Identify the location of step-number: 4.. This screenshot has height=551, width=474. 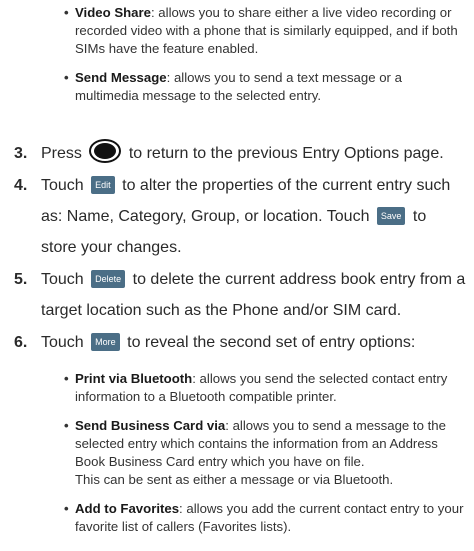
(21, 185).